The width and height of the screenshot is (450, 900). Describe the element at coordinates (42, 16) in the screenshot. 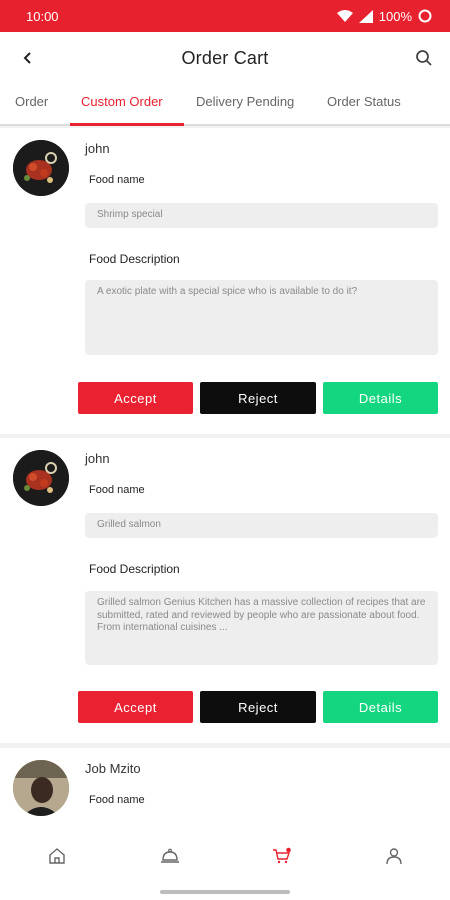

I see `status-time: 10:00` at that location.